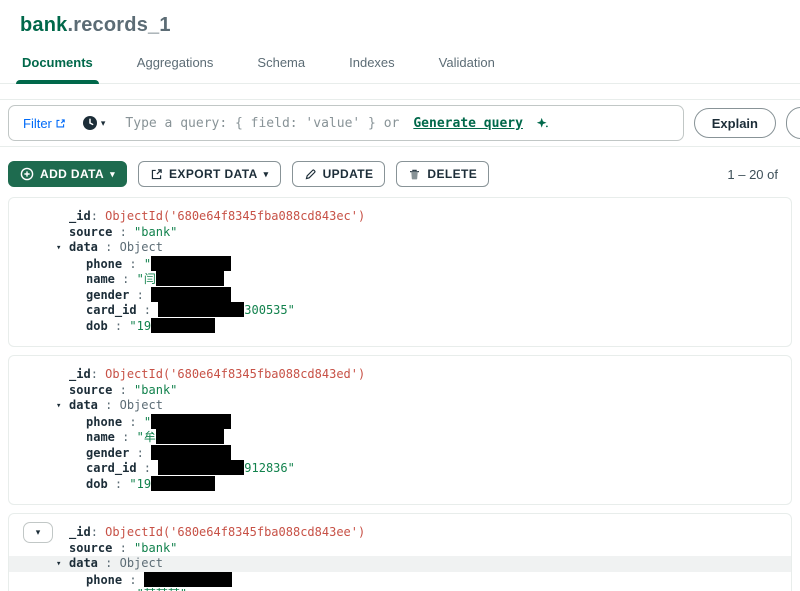 The width and height of the screenshot is (800, 591). What do you see at coordinates (72, 174) in the screenshot?
I see `add-data-label: ADD DATA` at bounding box center [72, 174].